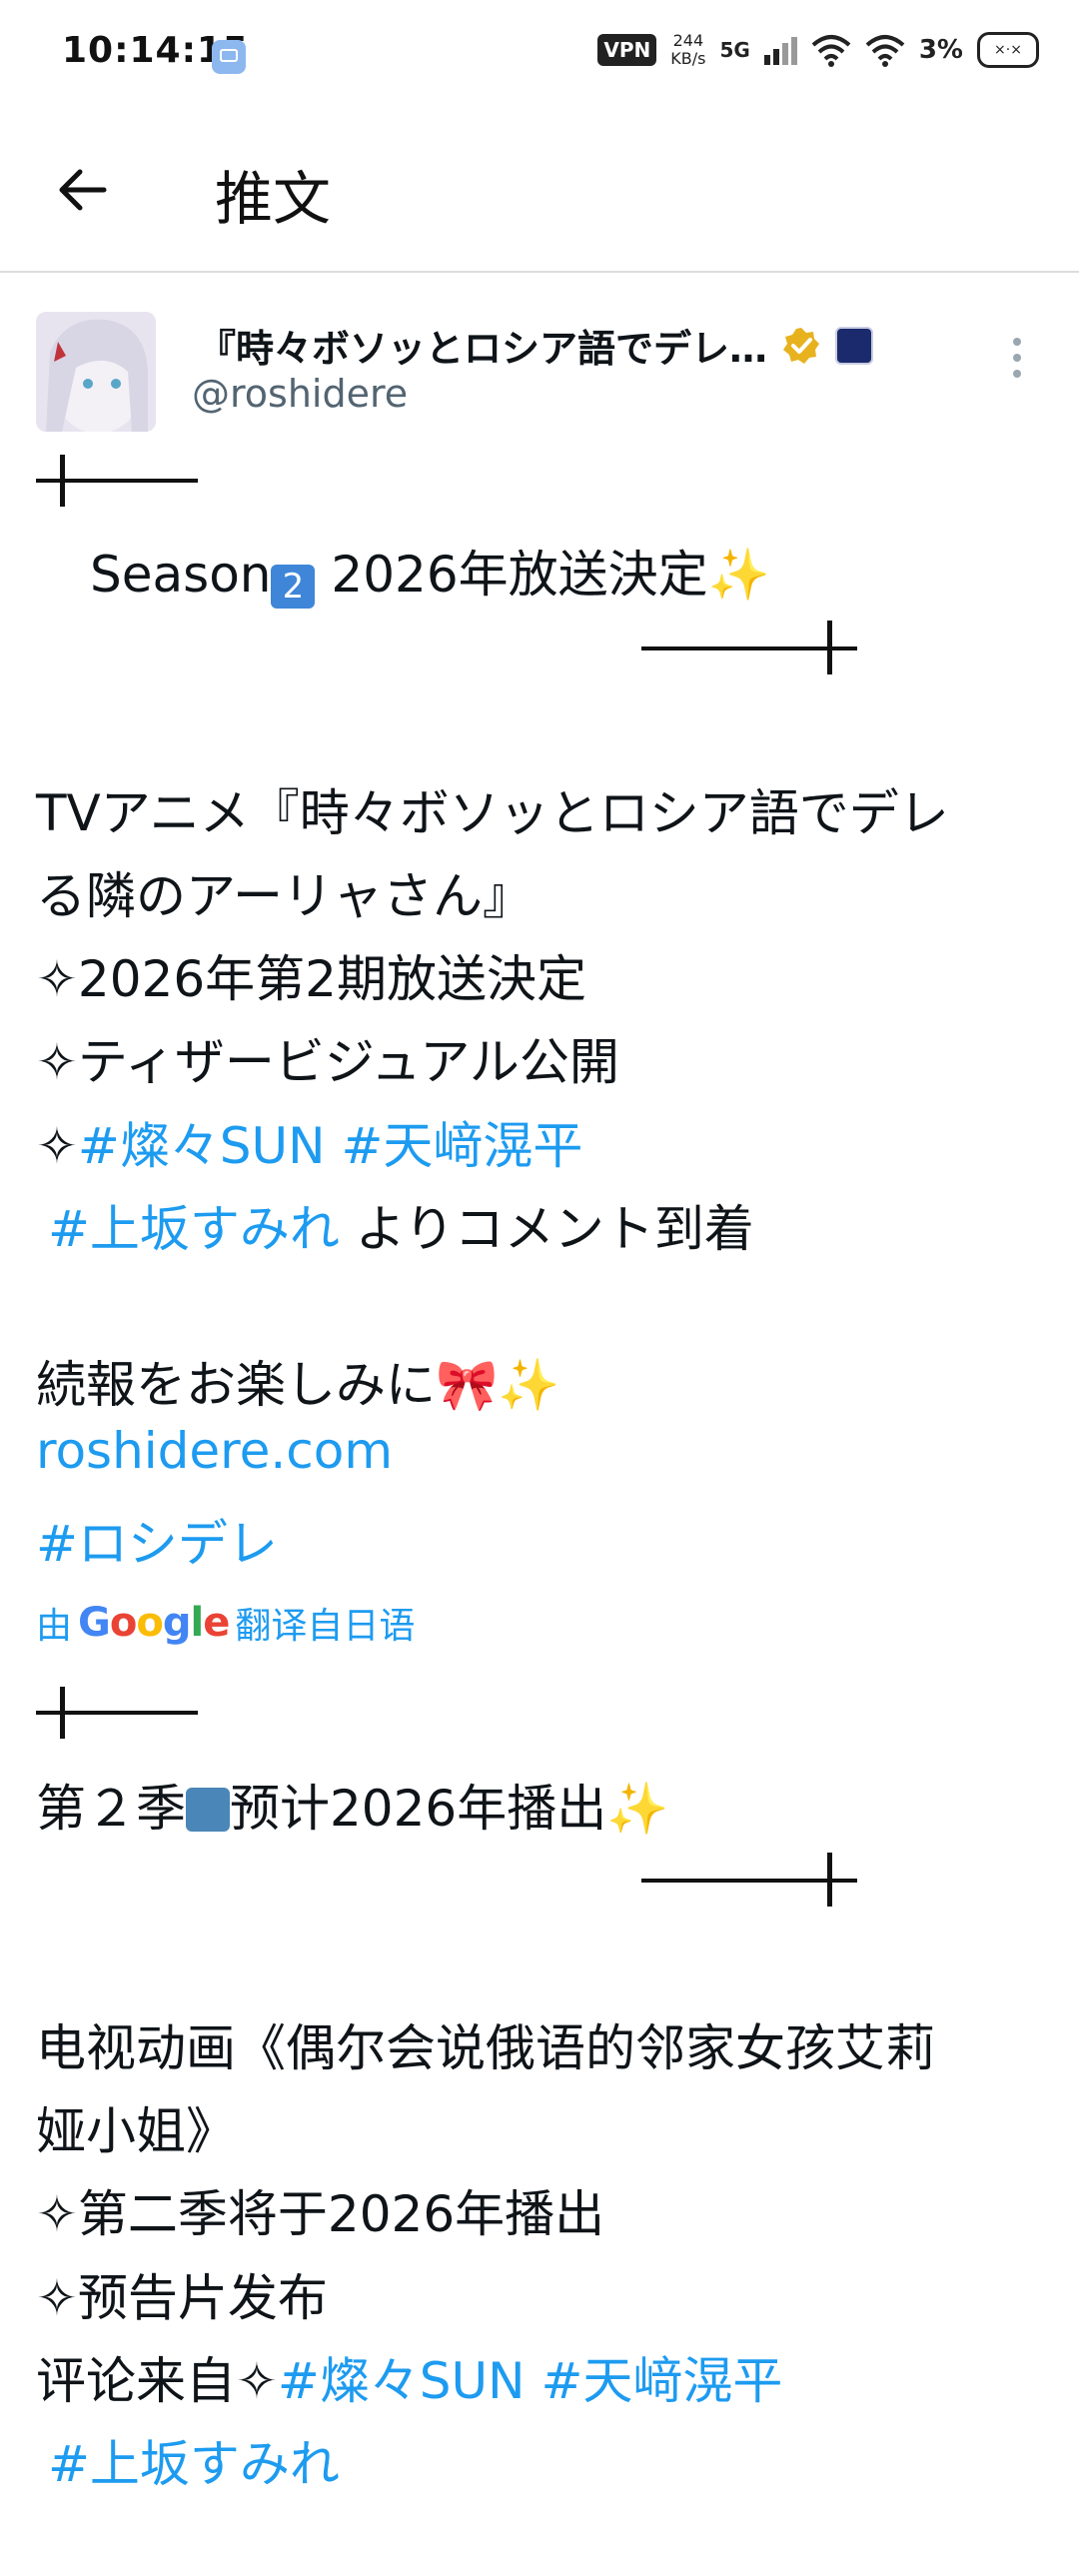 The image size is (1079, 2576). What do you see at coordinates (82, 190) in the screenshot?
I see `back-arrow-icon` at bounding box center [82, 190].